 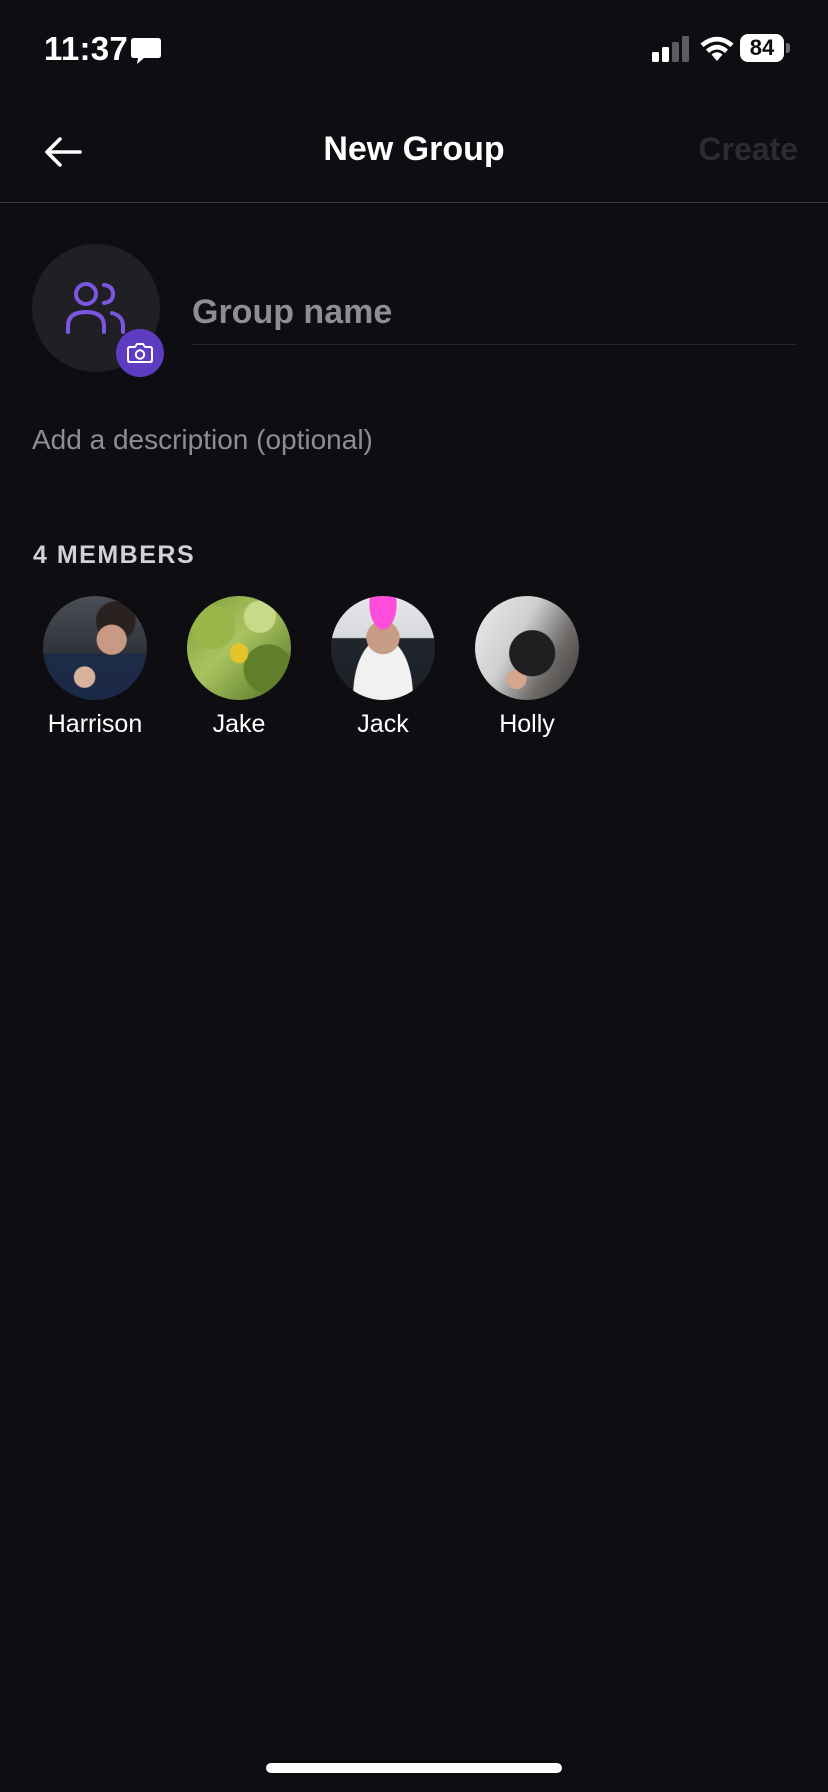 I want to click on description-input, so click(x=412, y=440).